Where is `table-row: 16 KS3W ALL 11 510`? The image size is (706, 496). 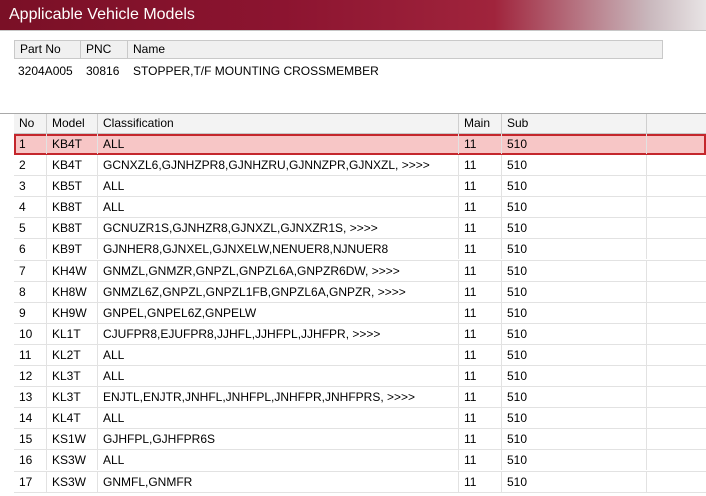
table-row: 16 KS3W ALL 11 510 is located at coordinates (360, 461).